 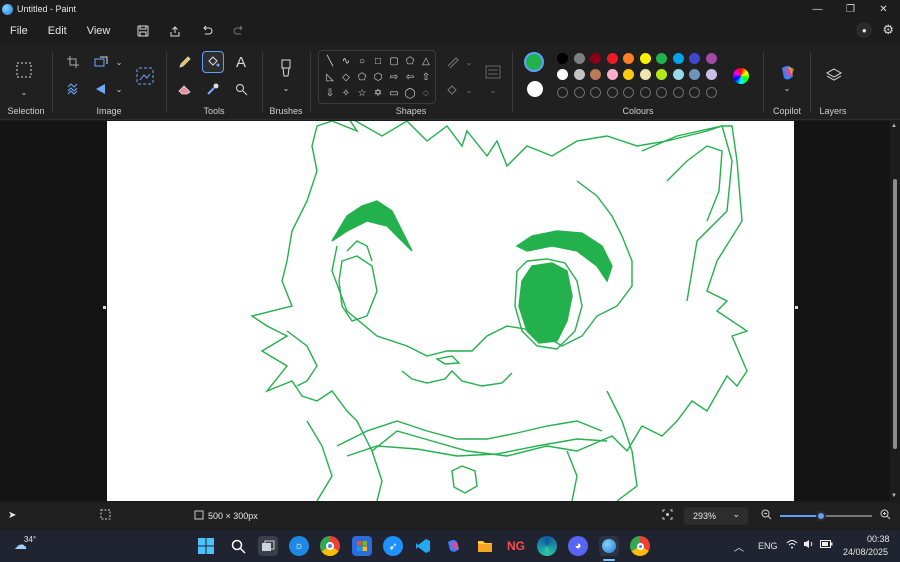 What do you see at coordinates (547, 546) in the screenshot?
I see `edge-icon` at bounding box center [547, 546].